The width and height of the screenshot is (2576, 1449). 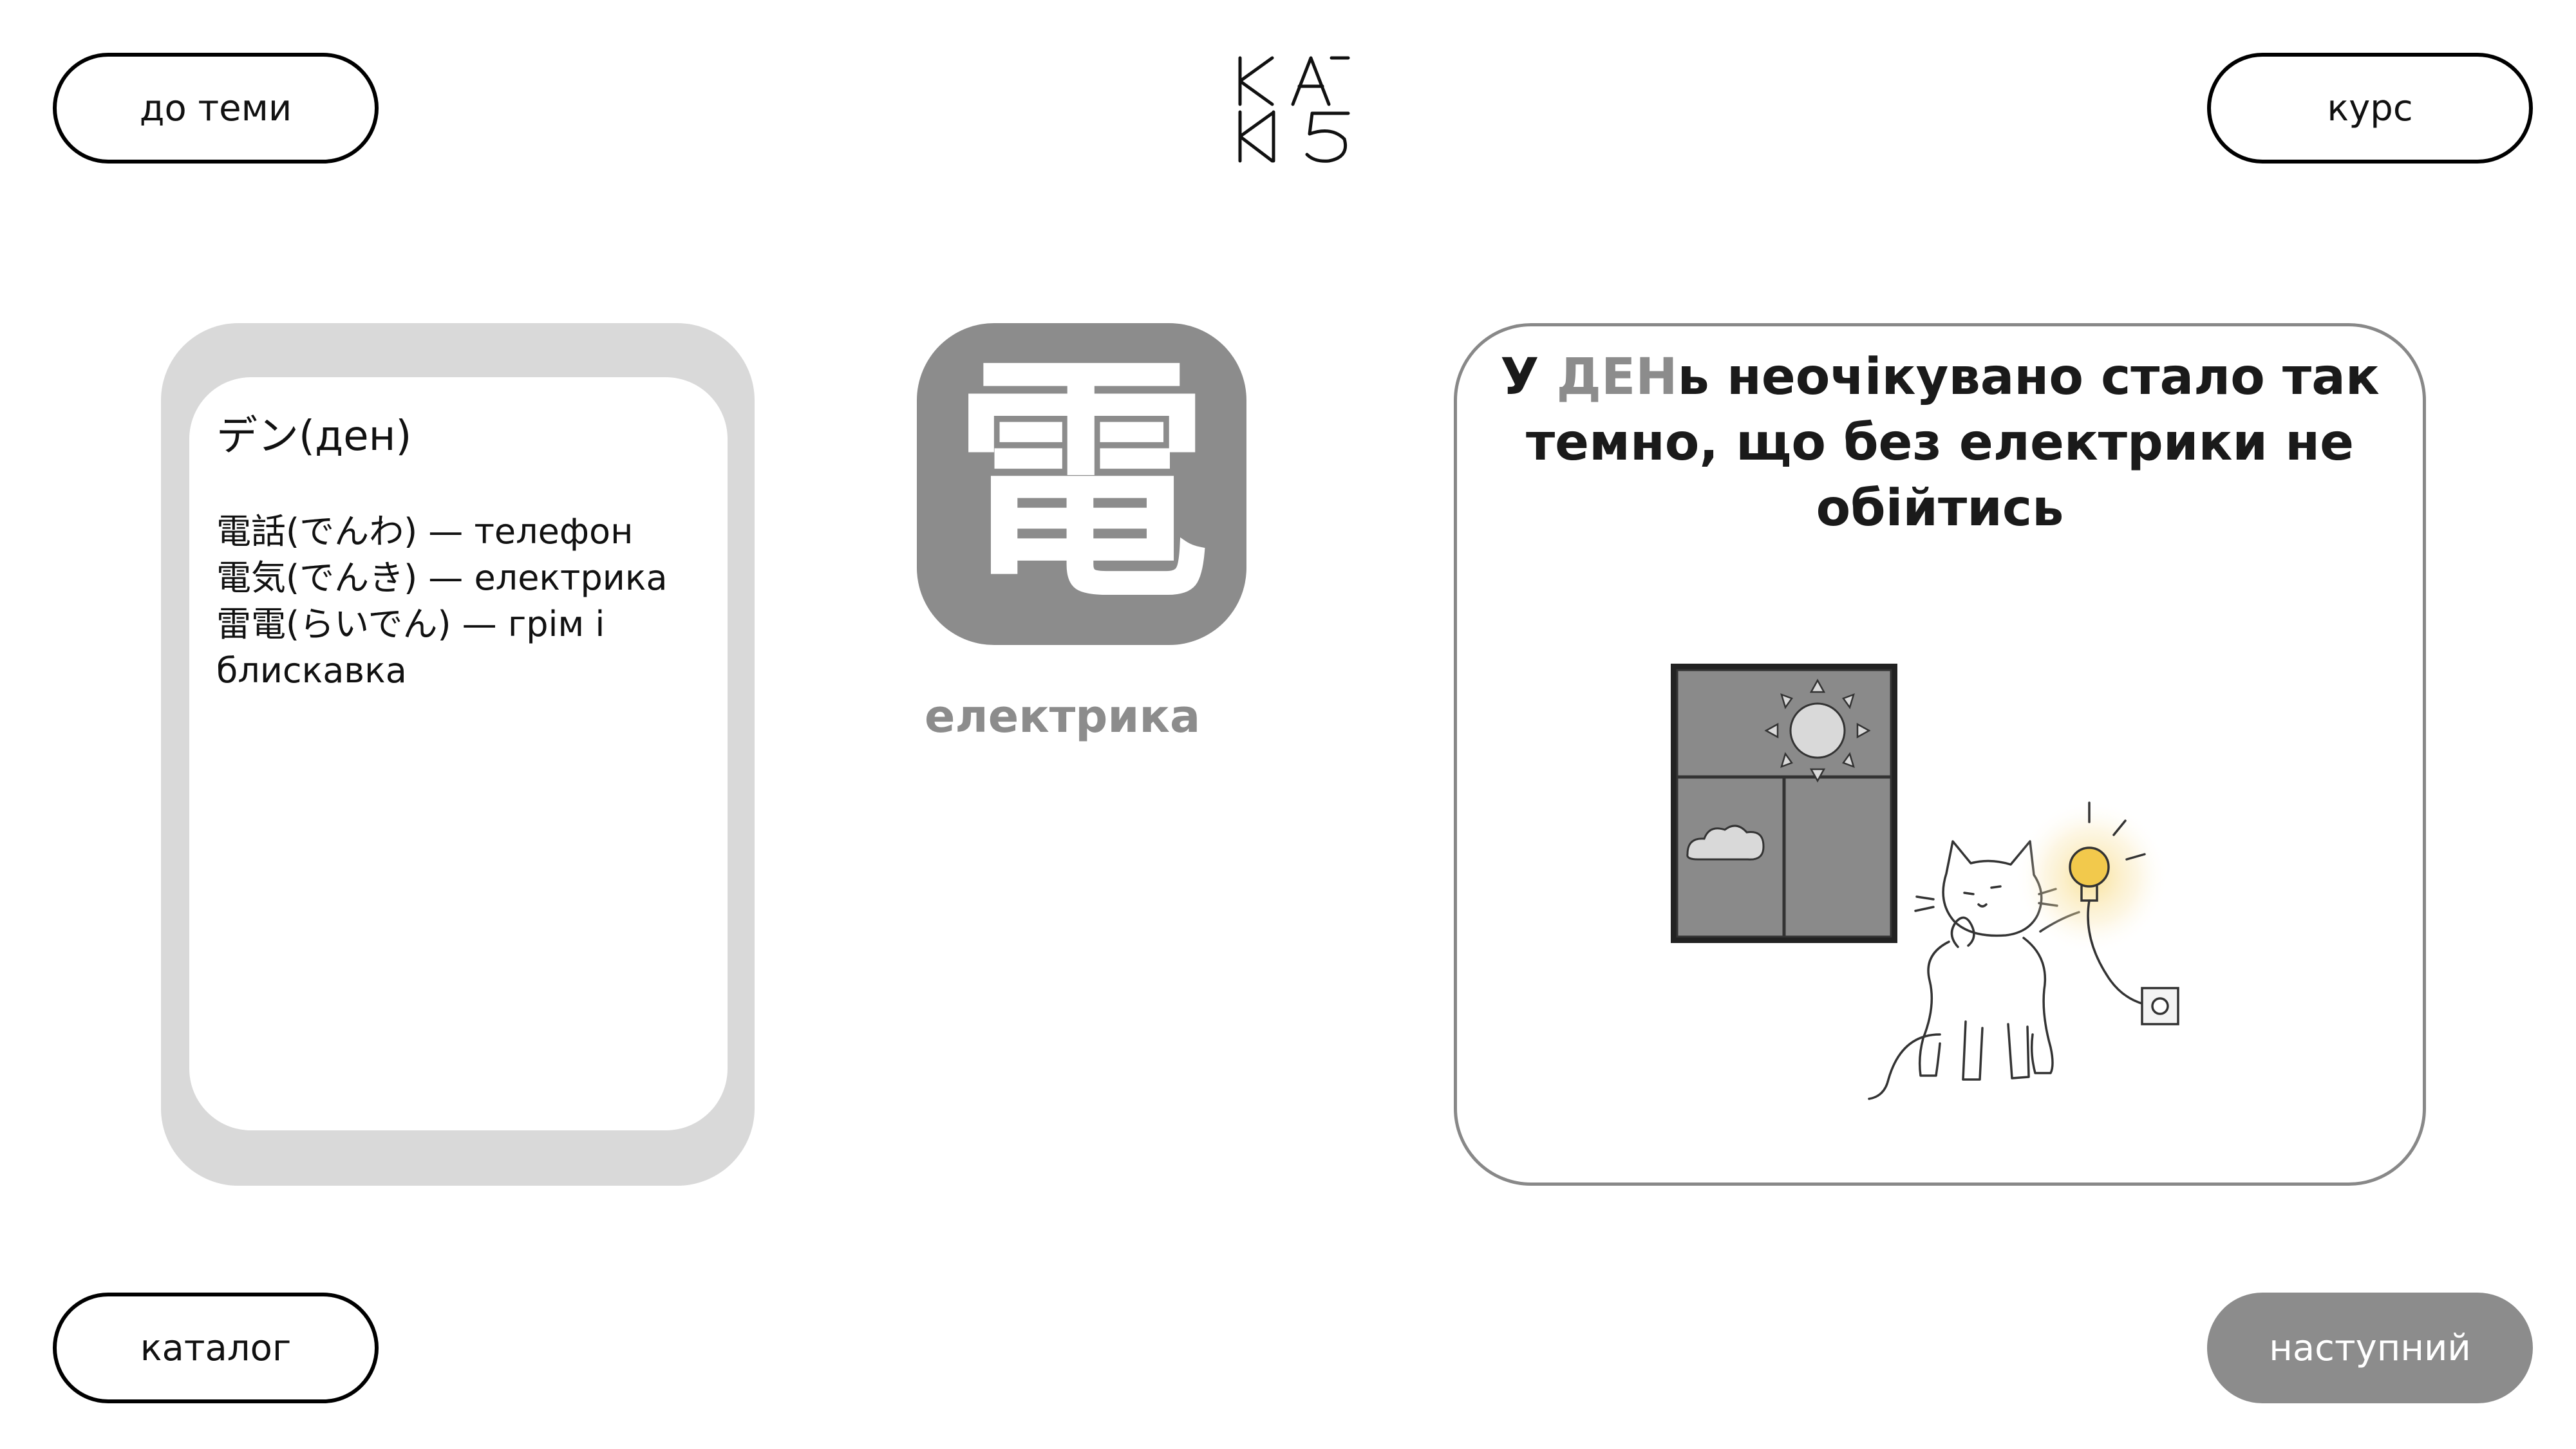 I want to click on cat-lightbulb-illustration, so click(x=1925, y=882).